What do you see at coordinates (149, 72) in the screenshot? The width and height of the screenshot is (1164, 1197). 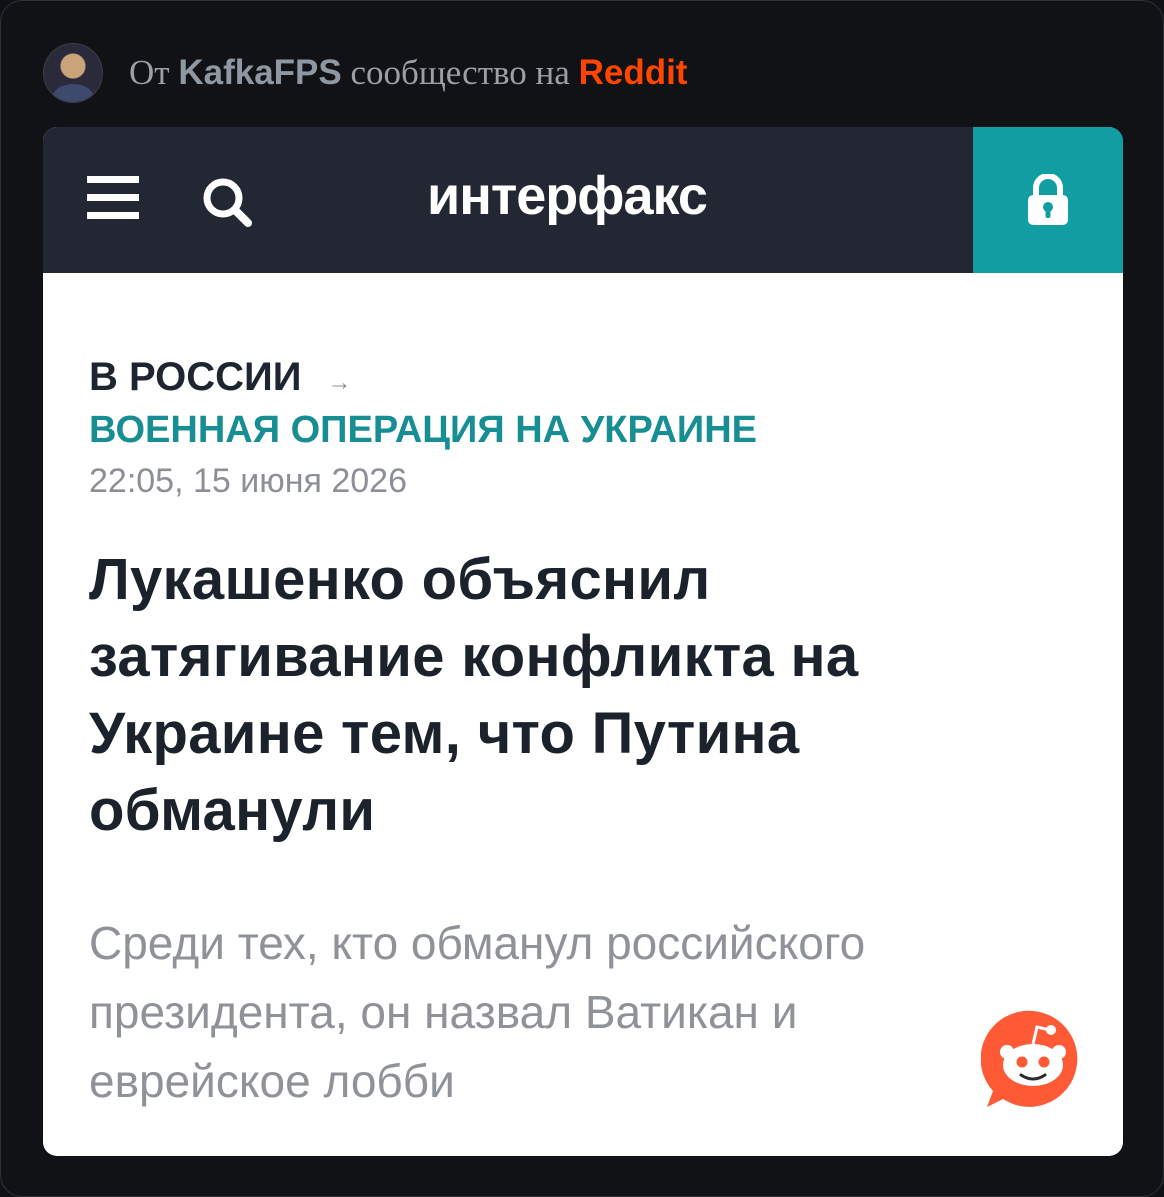 I see `source-prefix: От` at bounding box center [149, 72].